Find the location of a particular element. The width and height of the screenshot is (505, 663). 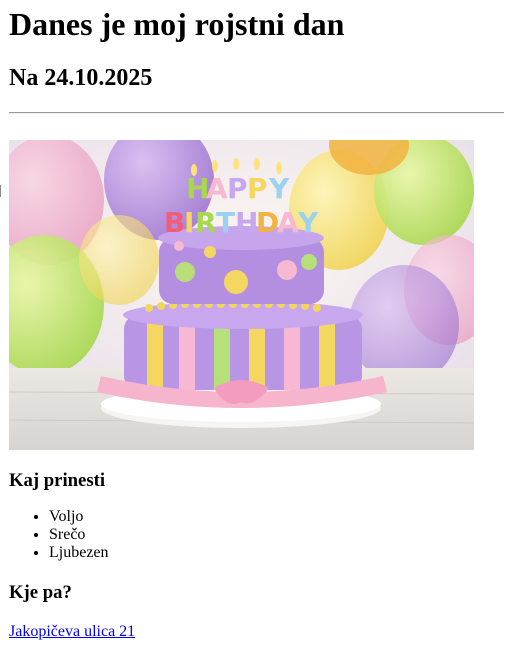

bring-list: Voljo Srečo Ljubezen is located at coordinates (257, 535).